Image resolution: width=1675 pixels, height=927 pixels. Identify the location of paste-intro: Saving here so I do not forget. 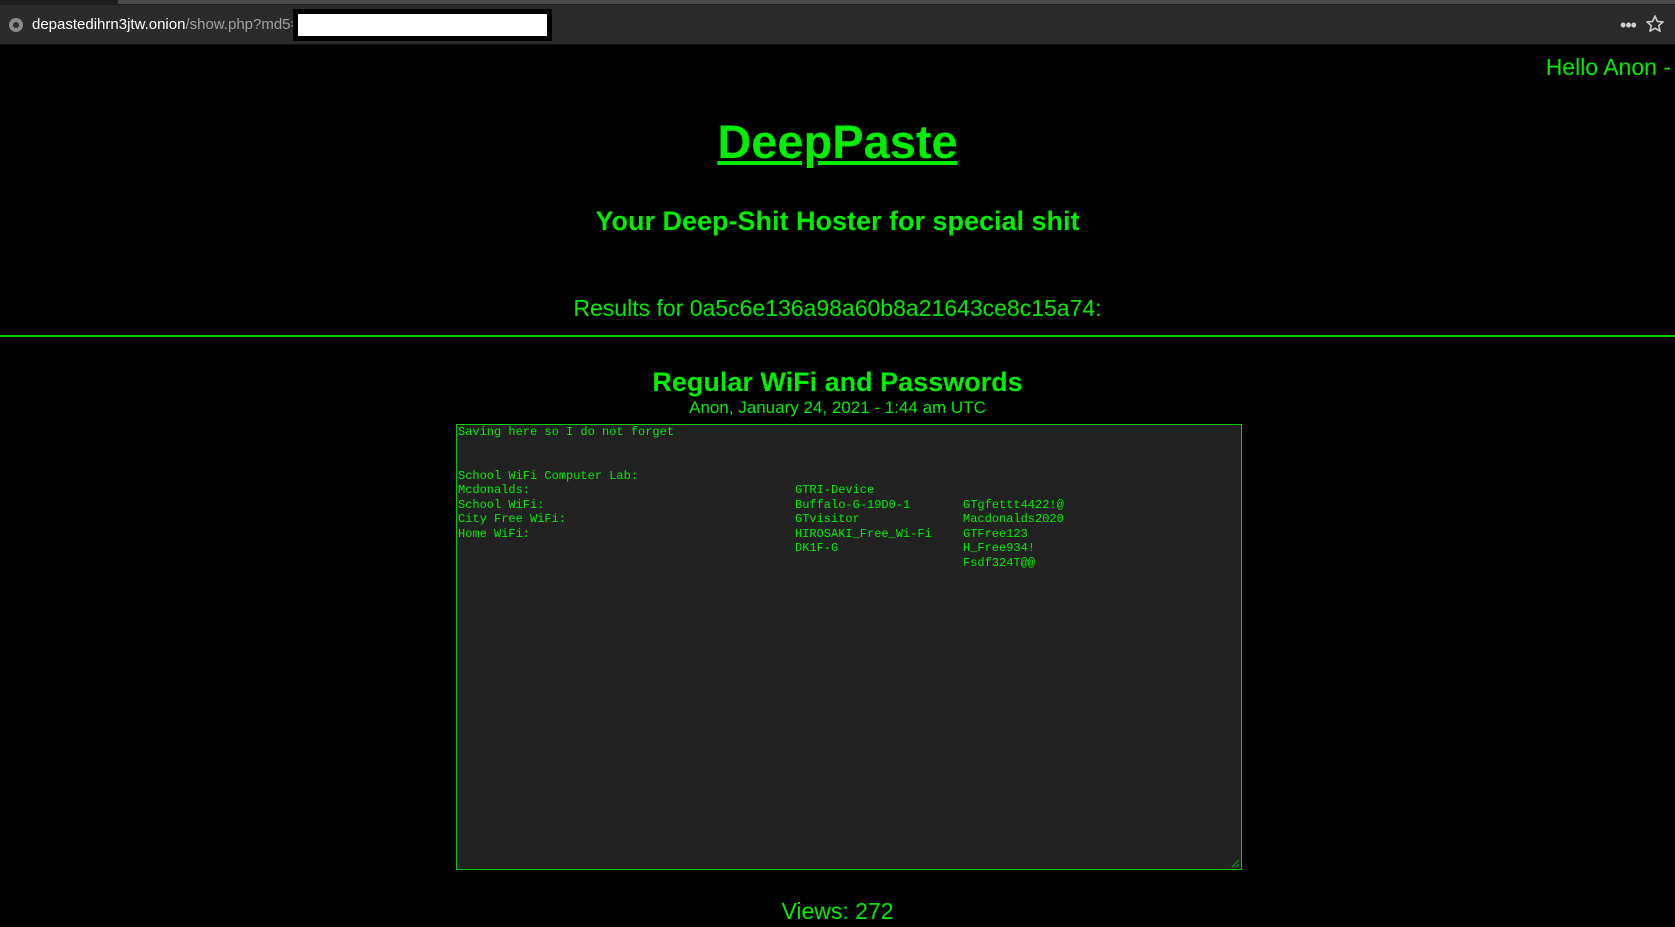
(566, 432).